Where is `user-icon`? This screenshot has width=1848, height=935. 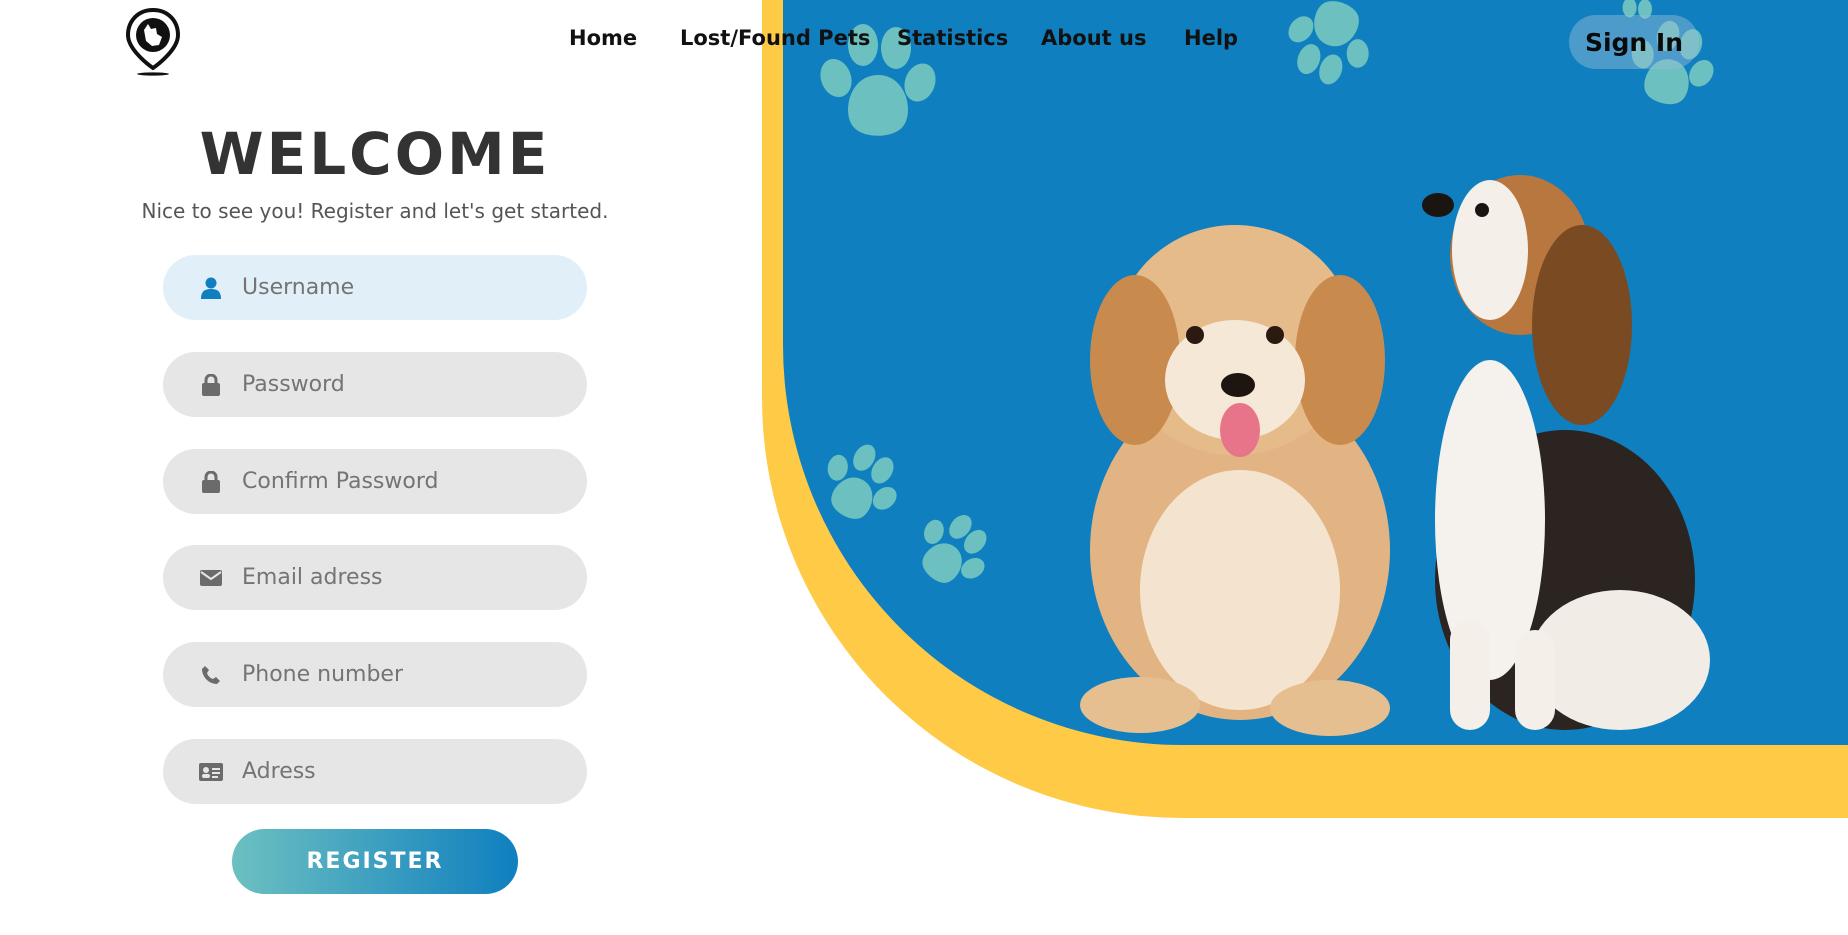
user-icon is located at coordinates (211, 288).